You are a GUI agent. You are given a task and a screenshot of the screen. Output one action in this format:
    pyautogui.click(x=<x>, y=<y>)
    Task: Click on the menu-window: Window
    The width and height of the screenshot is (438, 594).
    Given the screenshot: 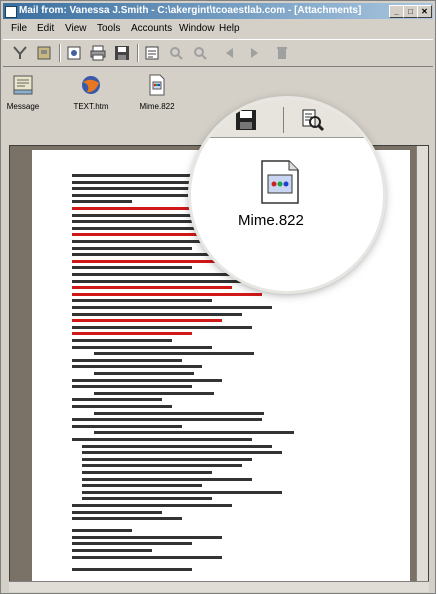 What is the action you would take?
    pyautogui.click(x=197, y=29)
    